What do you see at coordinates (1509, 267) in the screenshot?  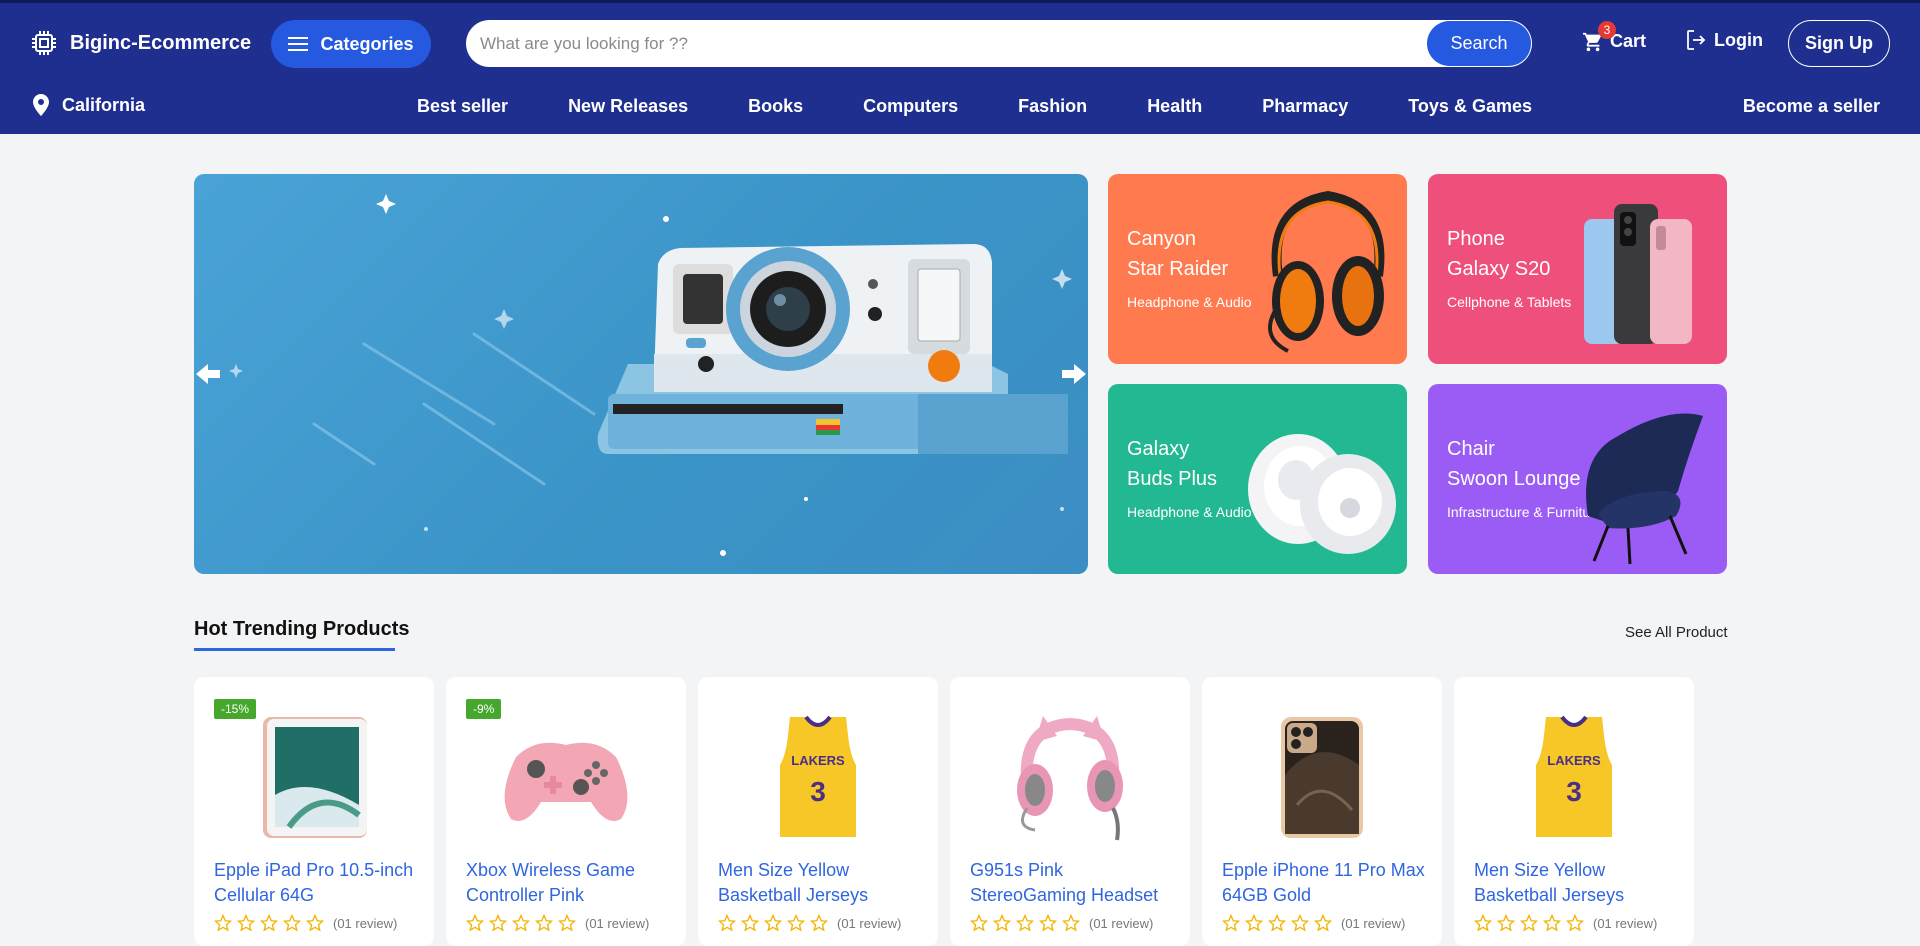 I see `promo-text: Phone Galaxy S20 Cellphone & Tablets` at bounding box center [1509, 267].